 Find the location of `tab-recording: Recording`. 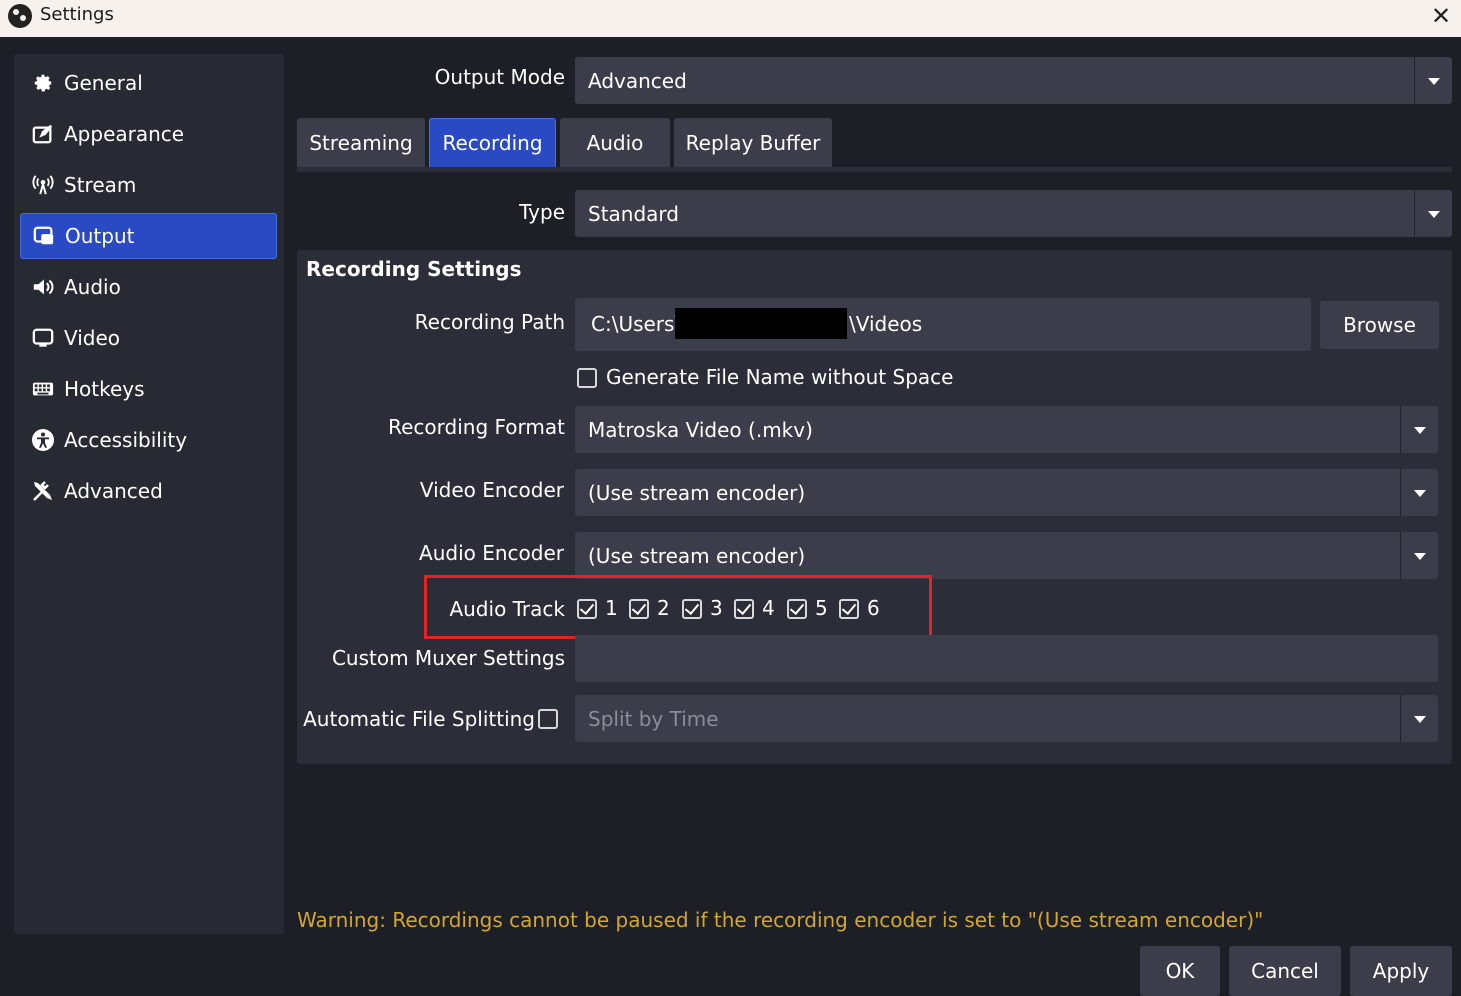

tab-recording: Recording is located at coordinates (492, 143).